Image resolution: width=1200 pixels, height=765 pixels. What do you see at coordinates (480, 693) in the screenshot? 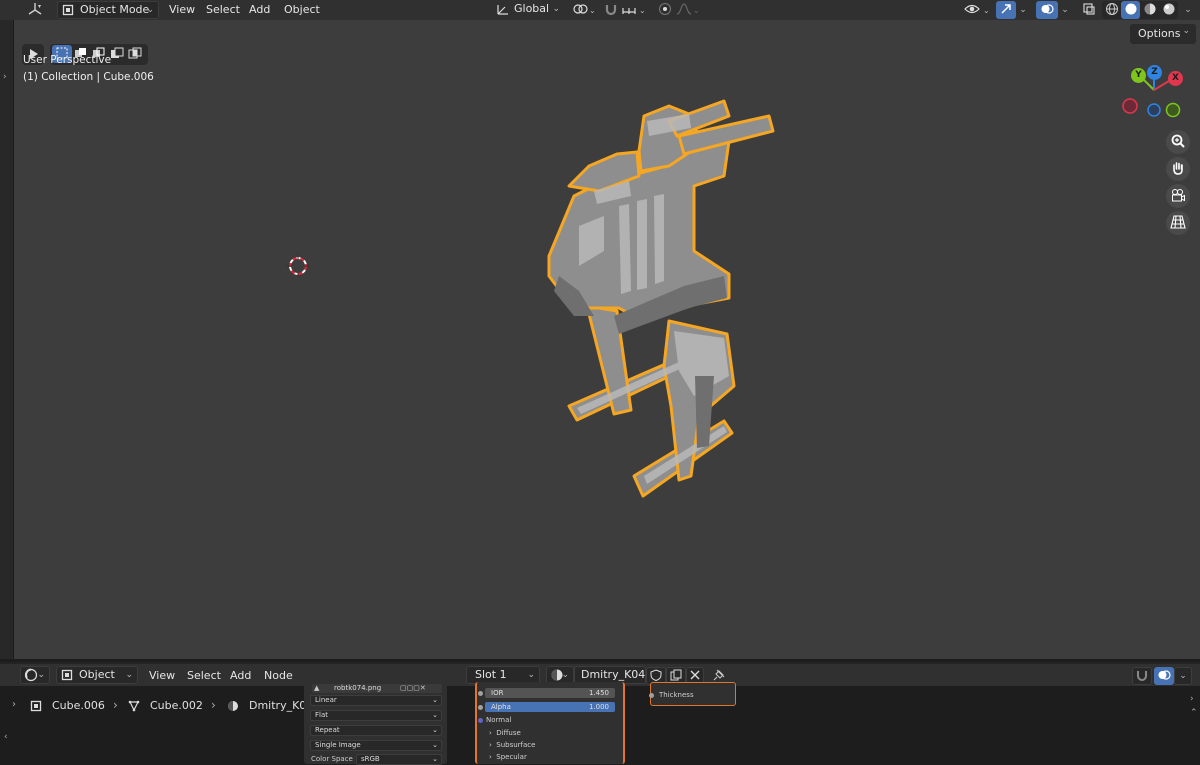
I see `ior-socket` at bounding box center [480, 693].